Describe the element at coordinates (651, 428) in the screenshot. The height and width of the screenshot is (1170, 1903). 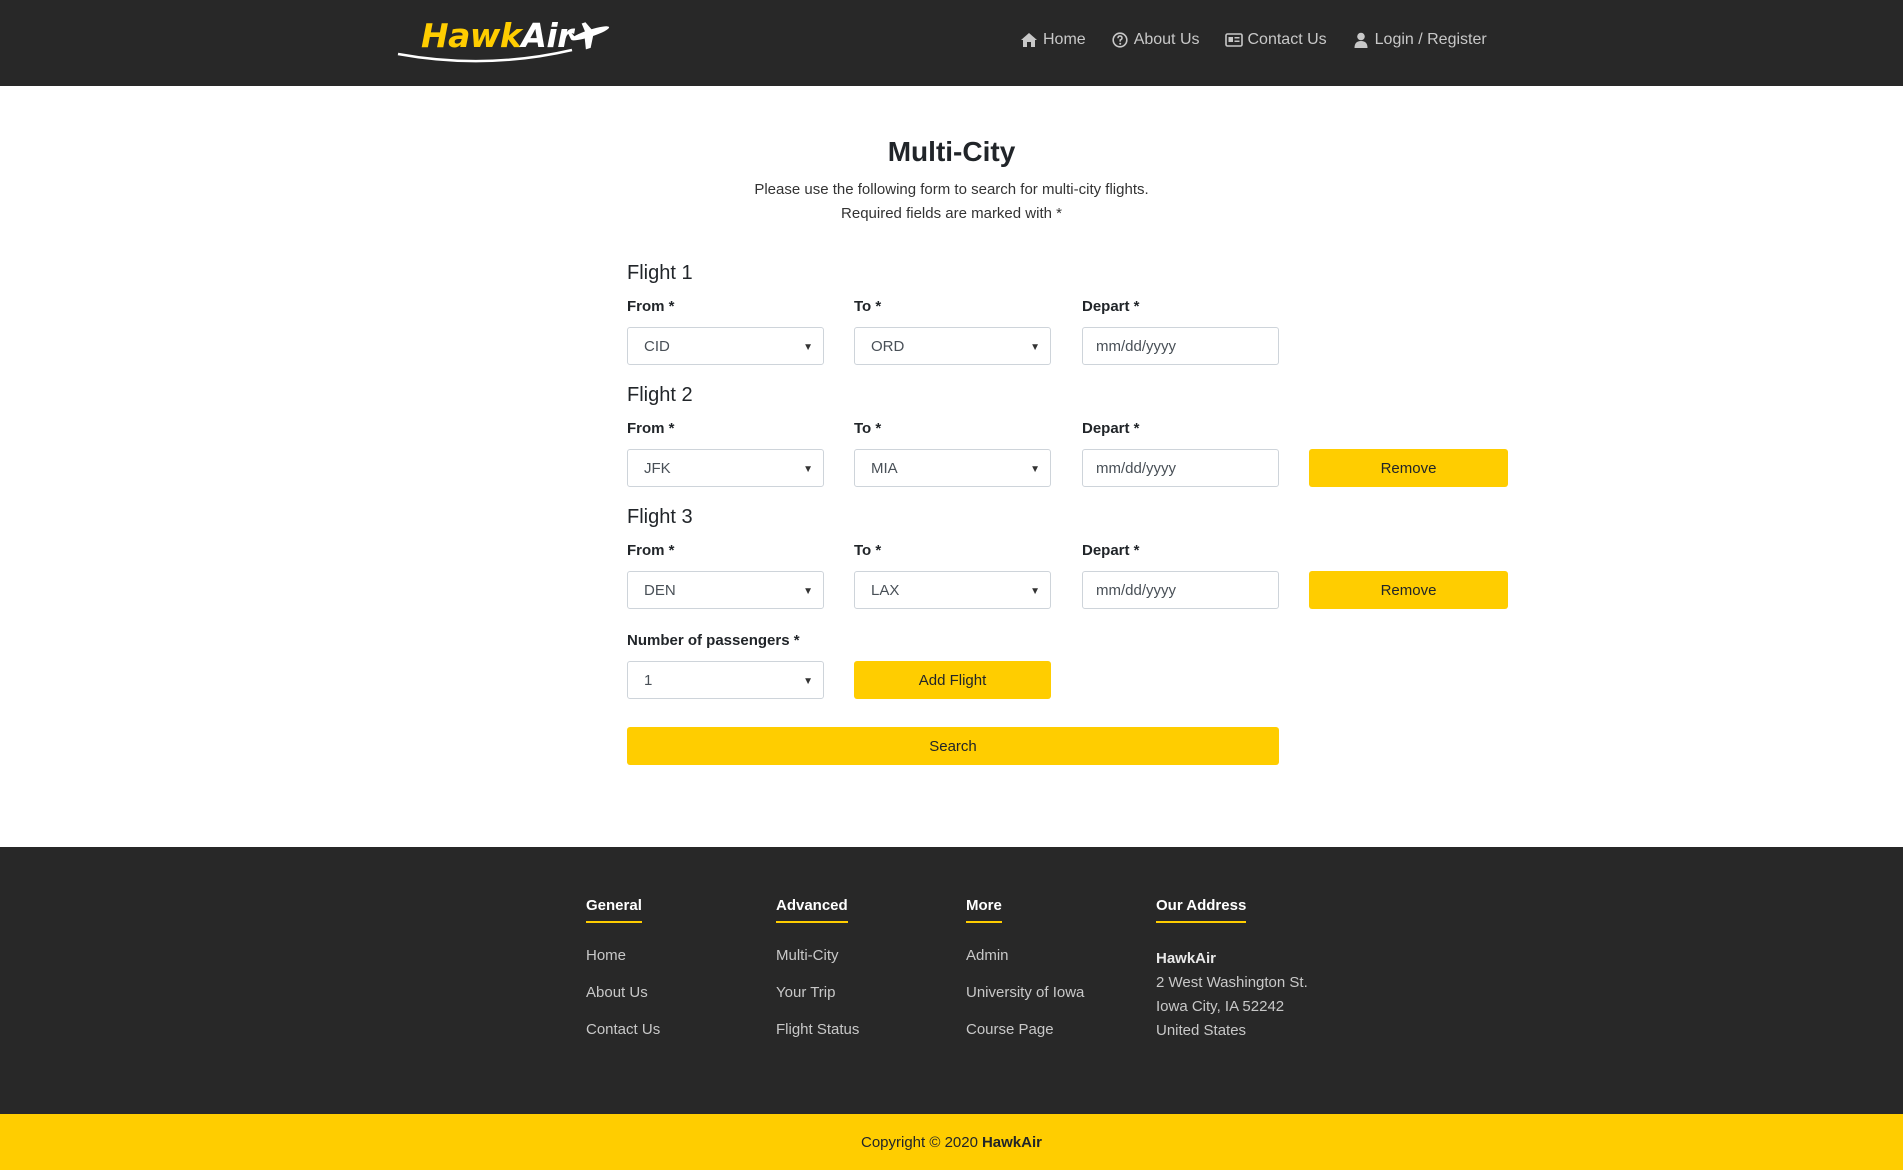
I see `flight-2-from-label: From *` at that location.